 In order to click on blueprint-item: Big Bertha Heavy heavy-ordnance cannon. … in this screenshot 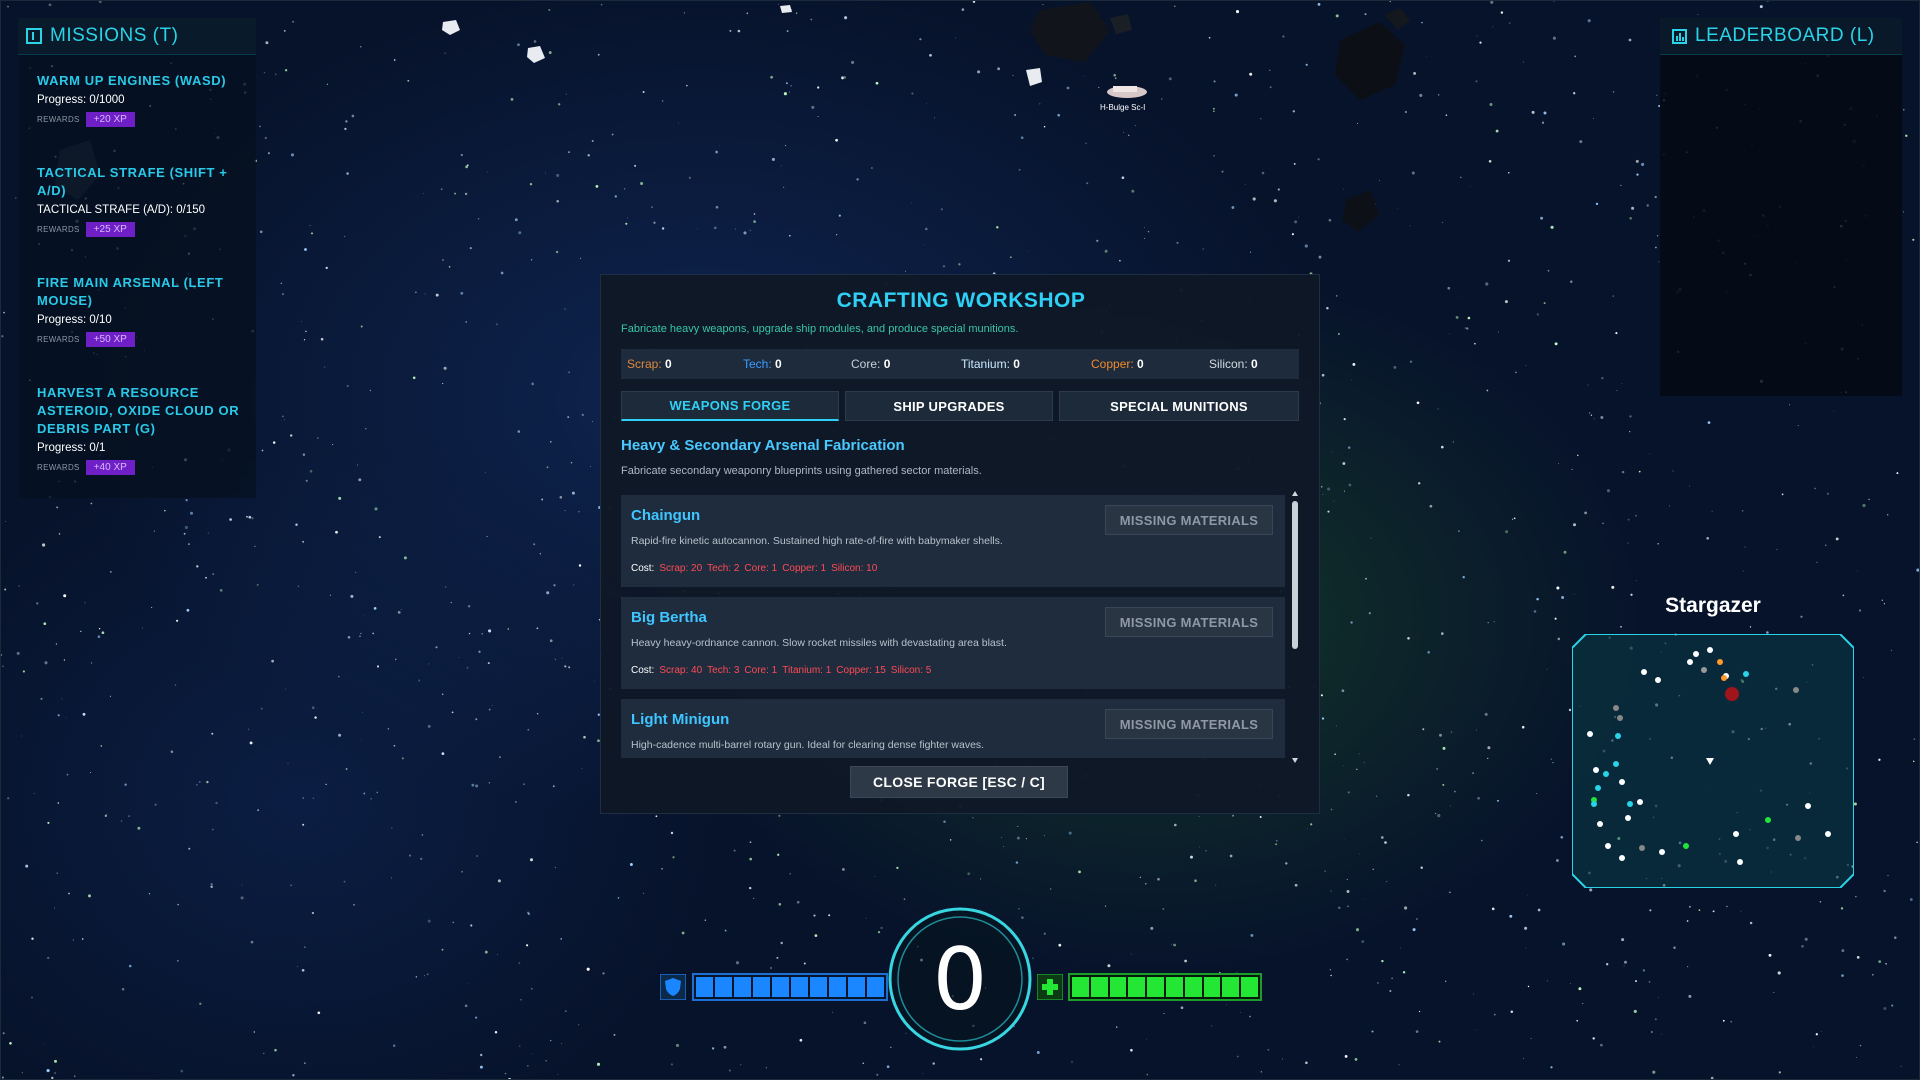, I will do `click(953, 643)`.